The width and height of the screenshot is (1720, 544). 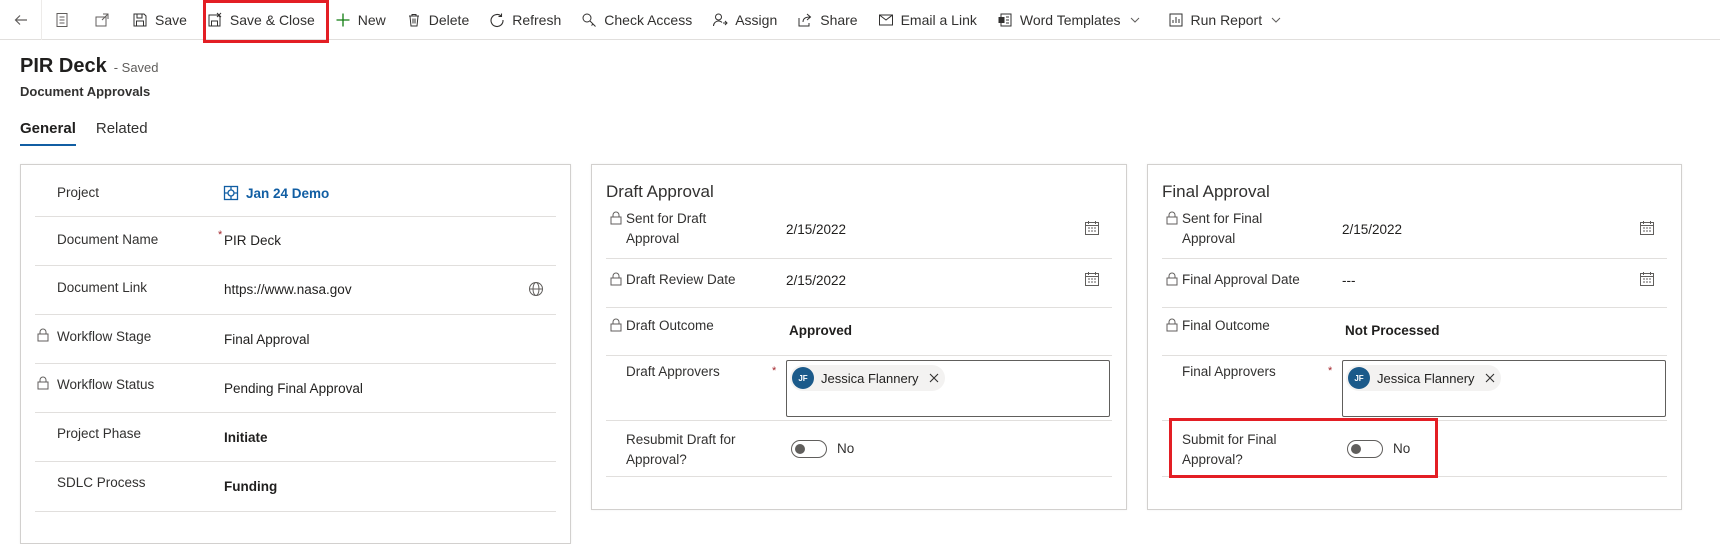 I want to click on sent-for-final-label-line1: Sent for Final, so click(x=1222, y=218).